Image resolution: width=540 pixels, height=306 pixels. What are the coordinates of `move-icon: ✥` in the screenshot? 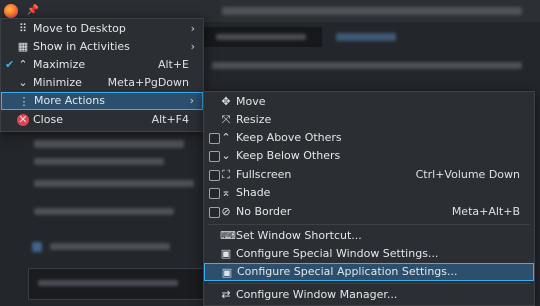 It's located at (226, 101).